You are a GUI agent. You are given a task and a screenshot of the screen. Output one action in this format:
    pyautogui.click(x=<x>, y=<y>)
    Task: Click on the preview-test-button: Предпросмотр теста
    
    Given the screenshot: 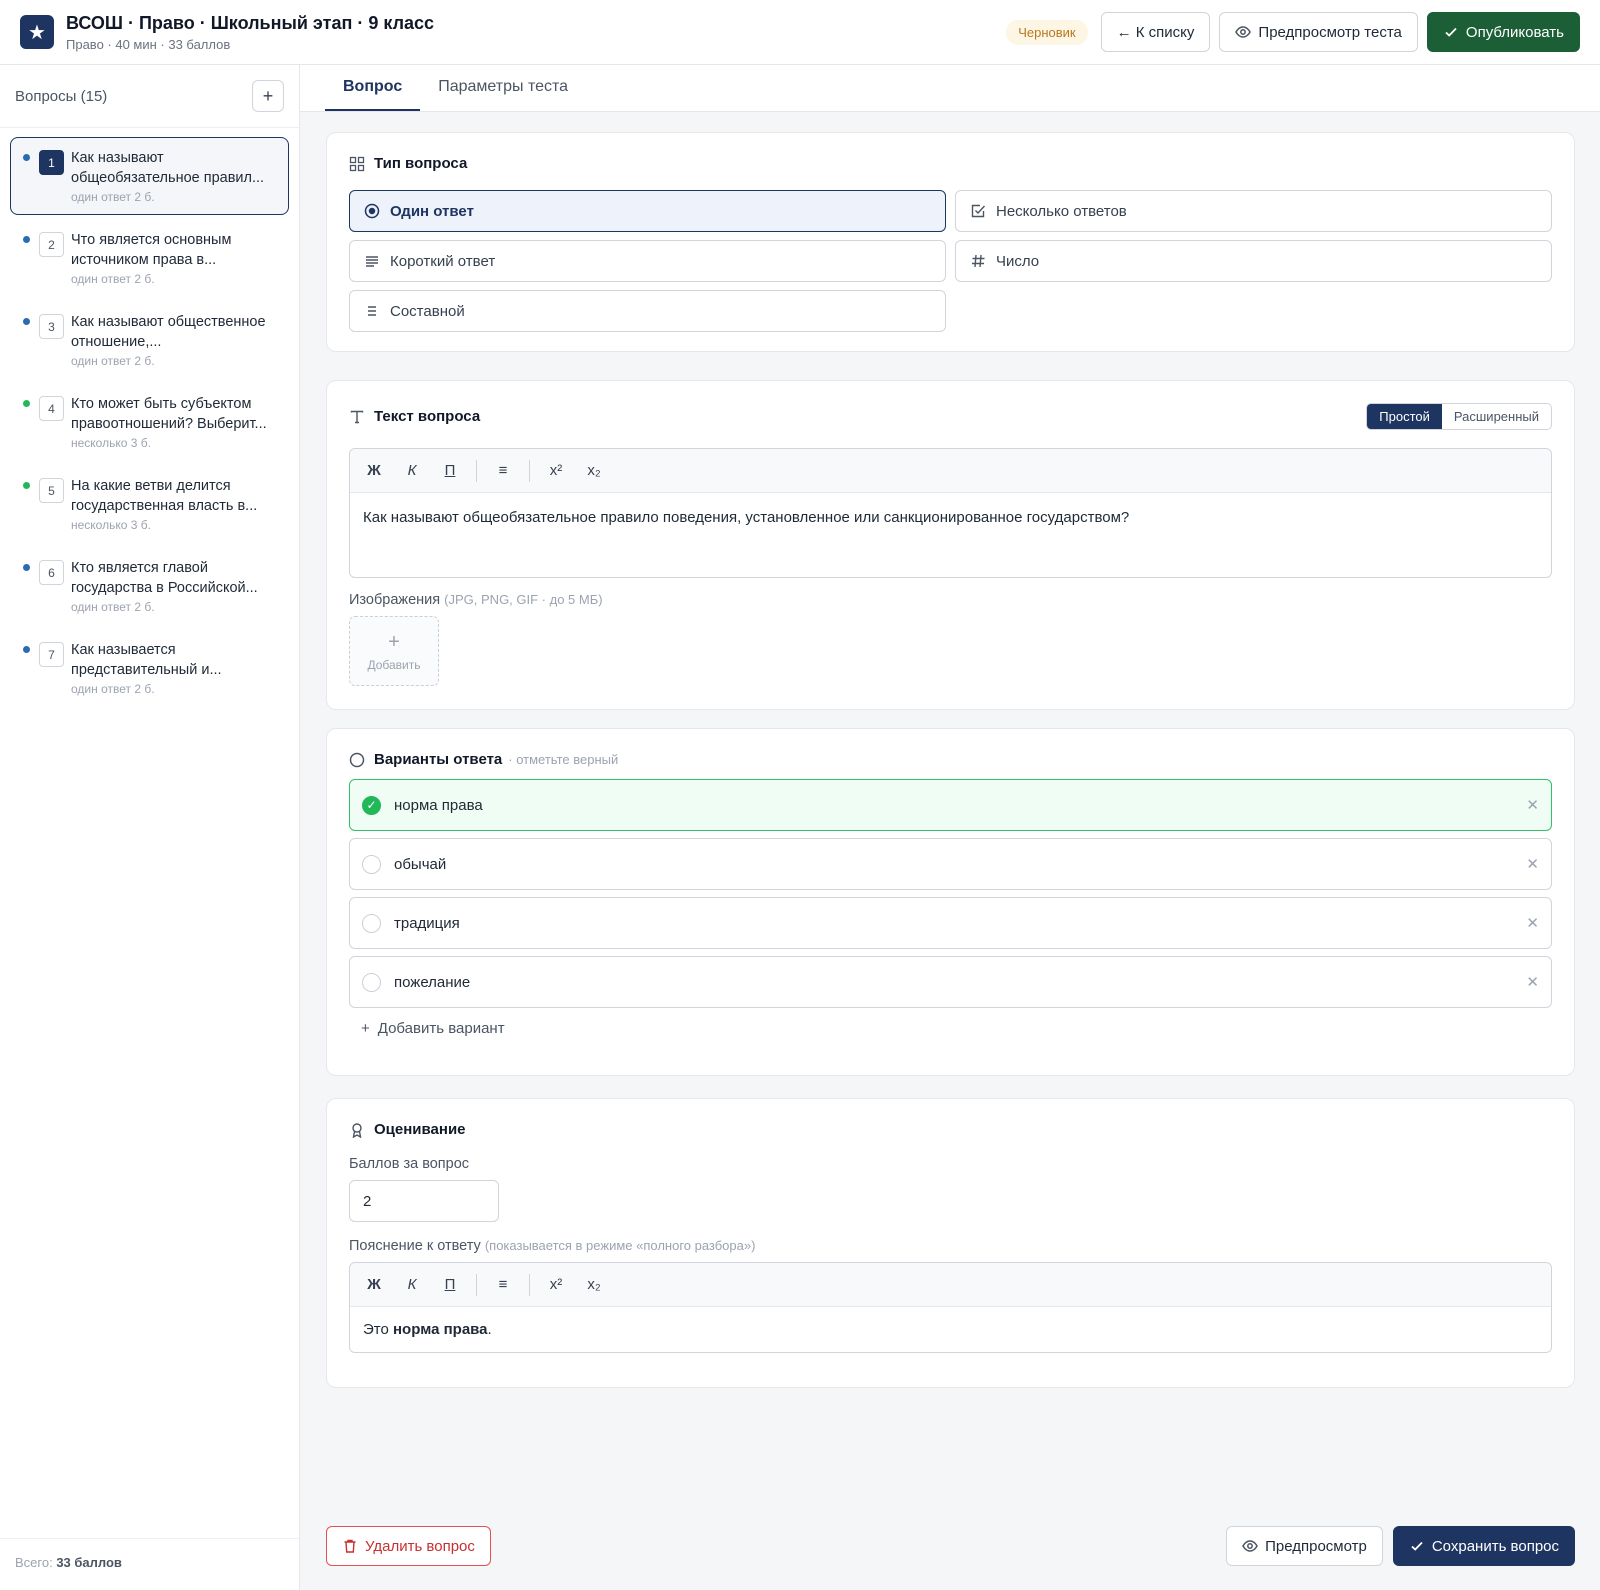 What is the action you would take?
    pyautogui.click(x=1318, y=32)
    